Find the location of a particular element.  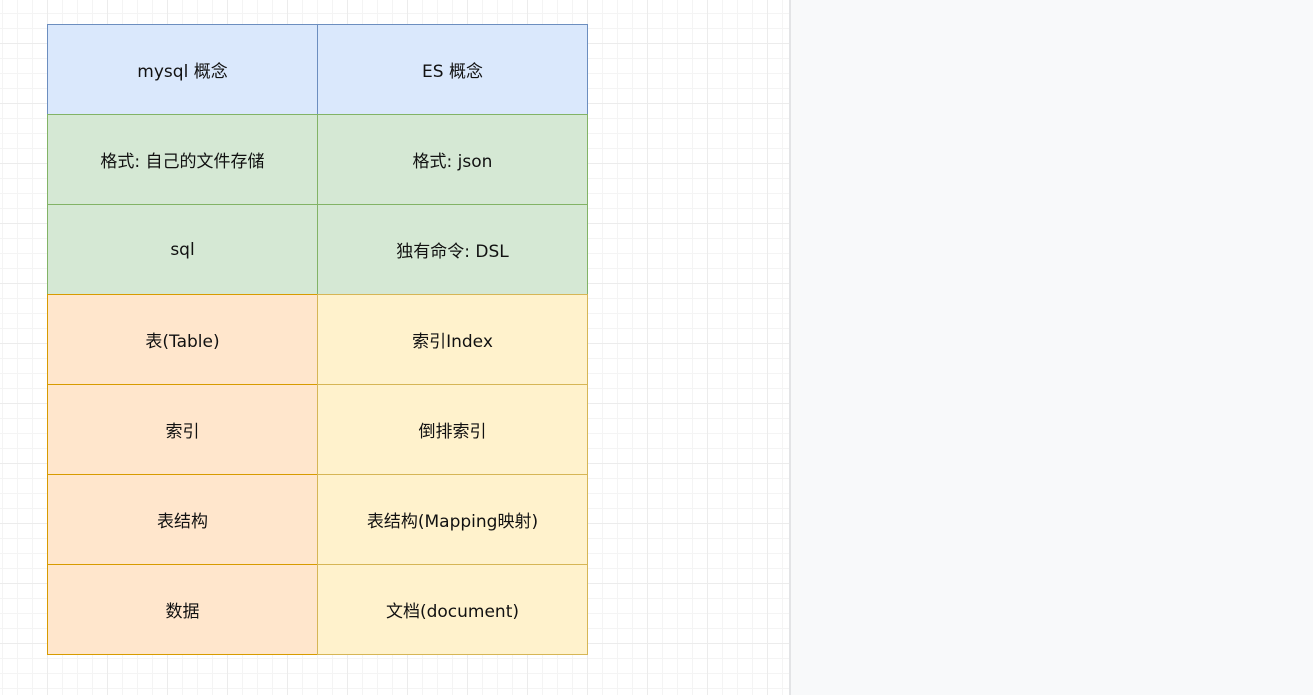

cell-label: 格式: 自己的文件存储 is located at coordinates (182, 162).